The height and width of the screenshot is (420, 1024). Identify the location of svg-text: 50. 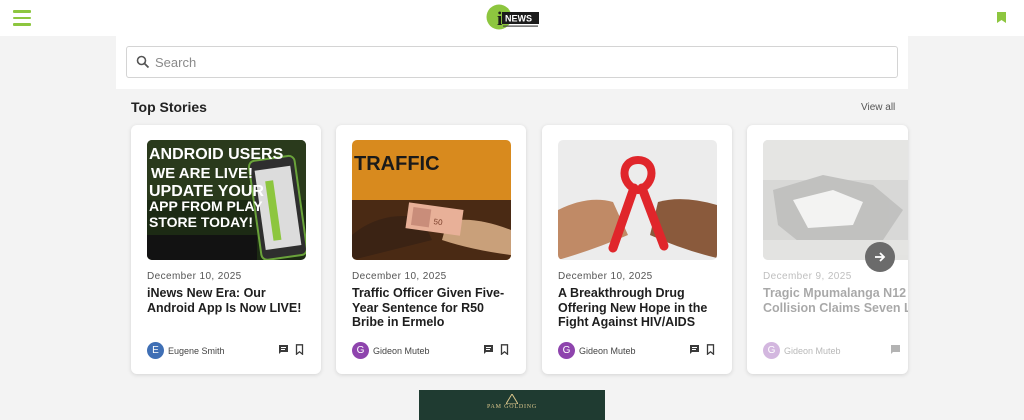
(438, 222).